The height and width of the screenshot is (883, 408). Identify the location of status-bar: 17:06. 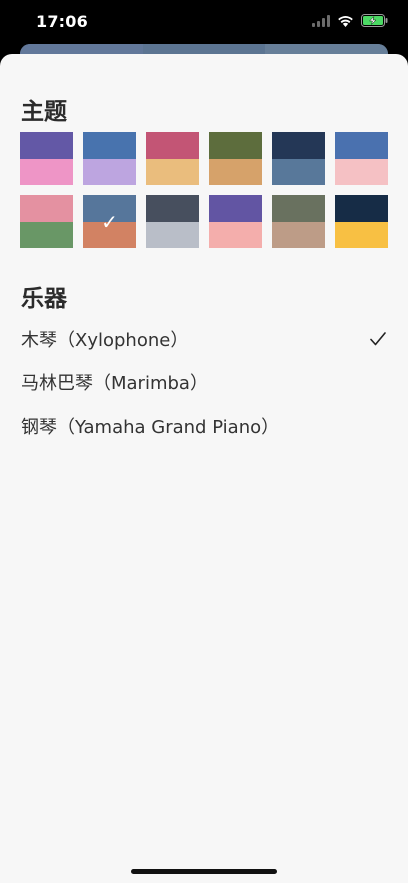
(204, 22).